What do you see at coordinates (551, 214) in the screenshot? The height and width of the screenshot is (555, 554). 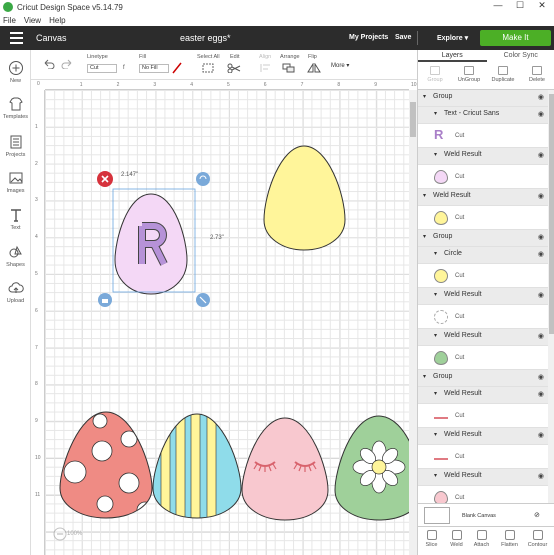 I see `layers-scroll-thumb` at bounding box center [551, 214].